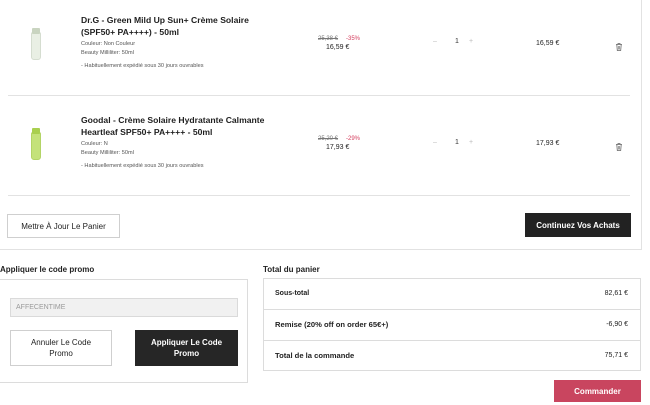  Describe the element at coordinates (548, 143) in the screenshot. I see `line-total: 17,93 €` at that location.